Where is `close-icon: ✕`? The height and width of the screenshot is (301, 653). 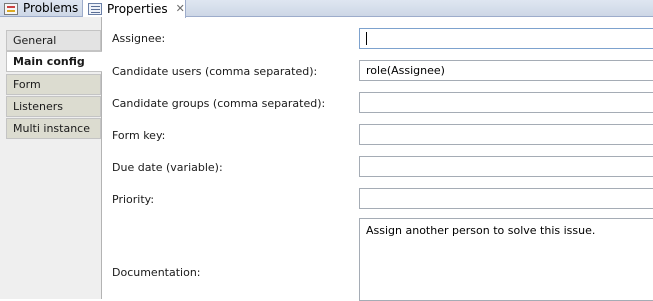
close-icon: ✕ is located at coordinates (180, 9).